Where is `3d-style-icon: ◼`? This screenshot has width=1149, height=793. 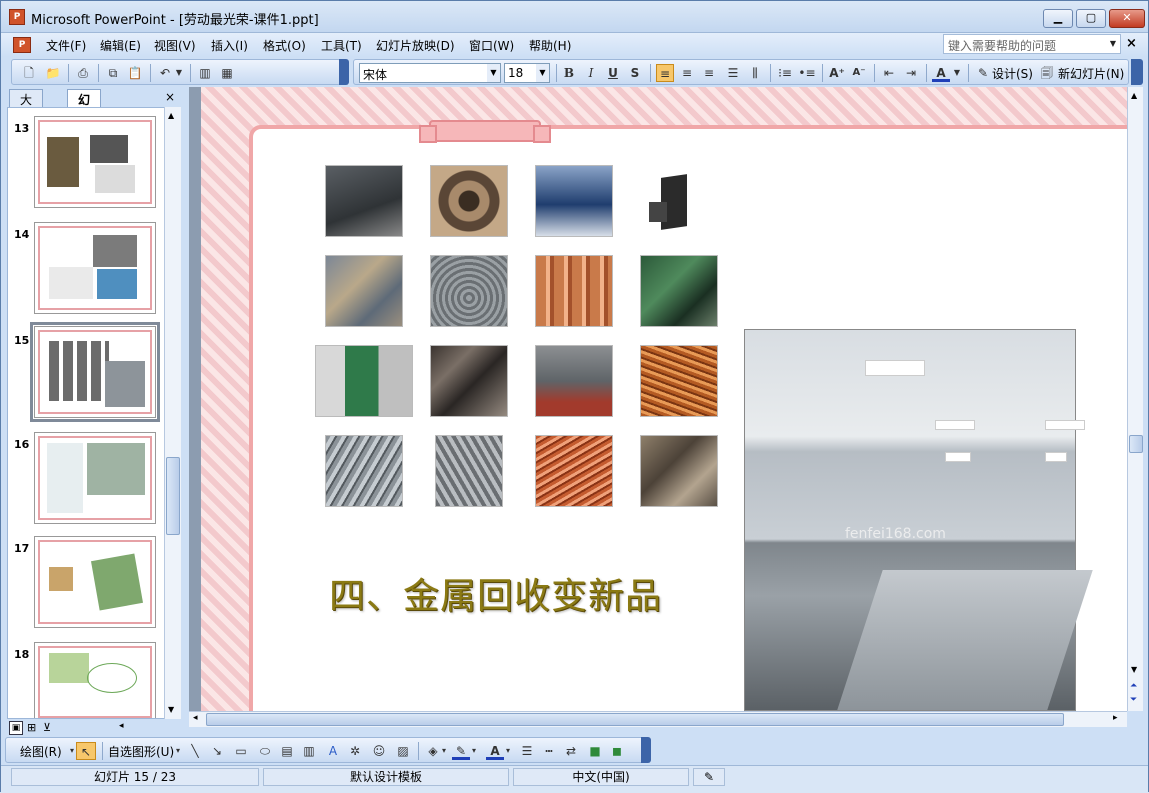 3d-style-icon: ◼ is located at coordinates (617, 751).